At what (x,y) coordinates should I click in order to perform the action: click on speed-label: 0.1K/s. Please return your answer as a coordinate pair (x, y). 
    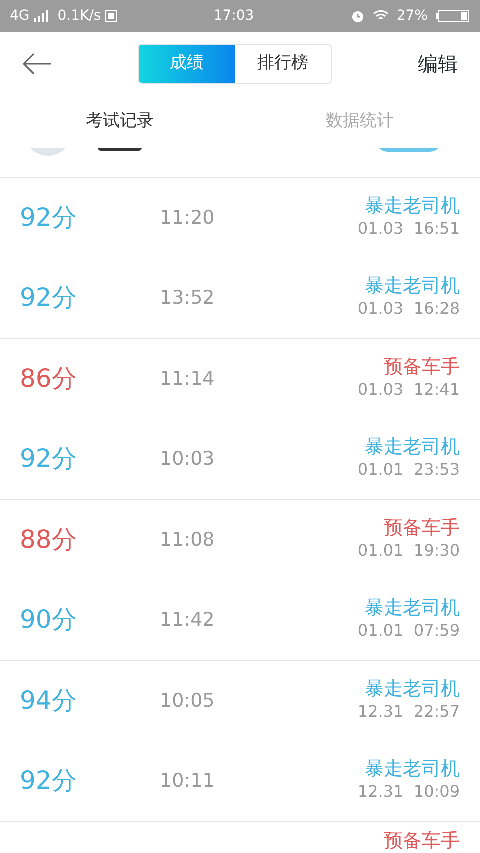
    Looking at the image, I should click on (80, 16).